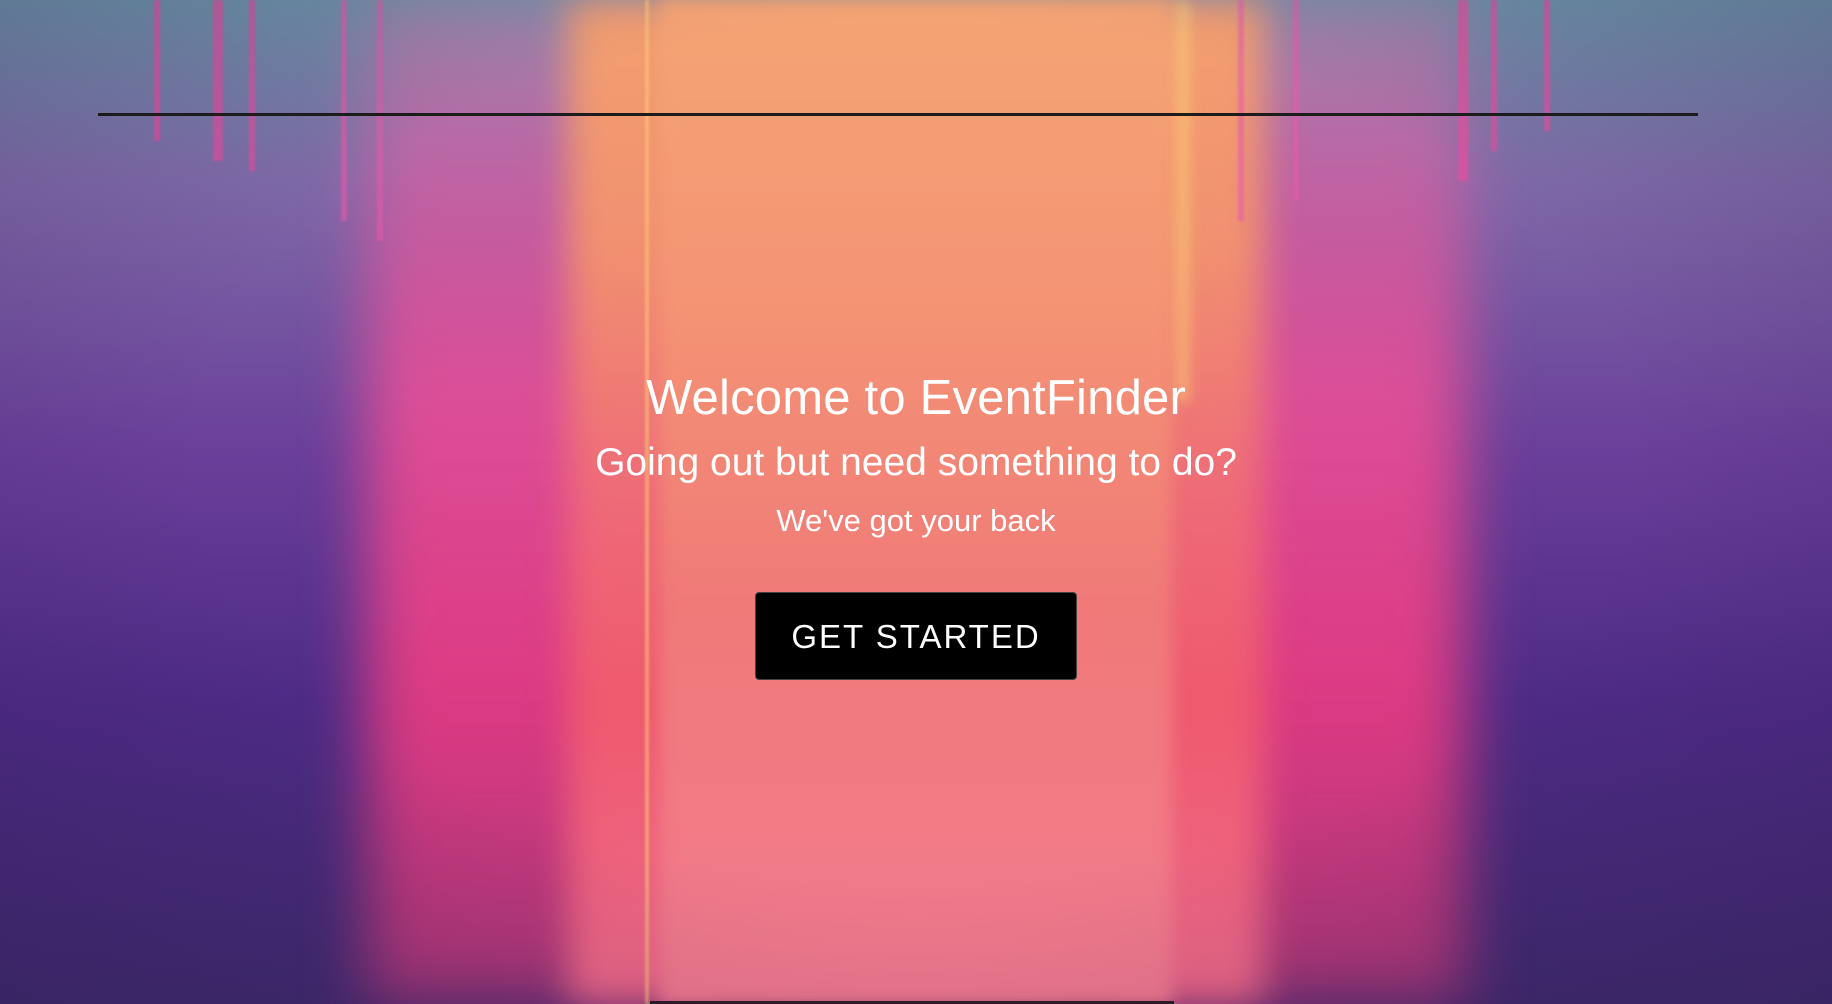 The image size is (1832, 1004). Describe the element at coordinates (898, 114) in the screenshot. I see `header-divider` at that location.